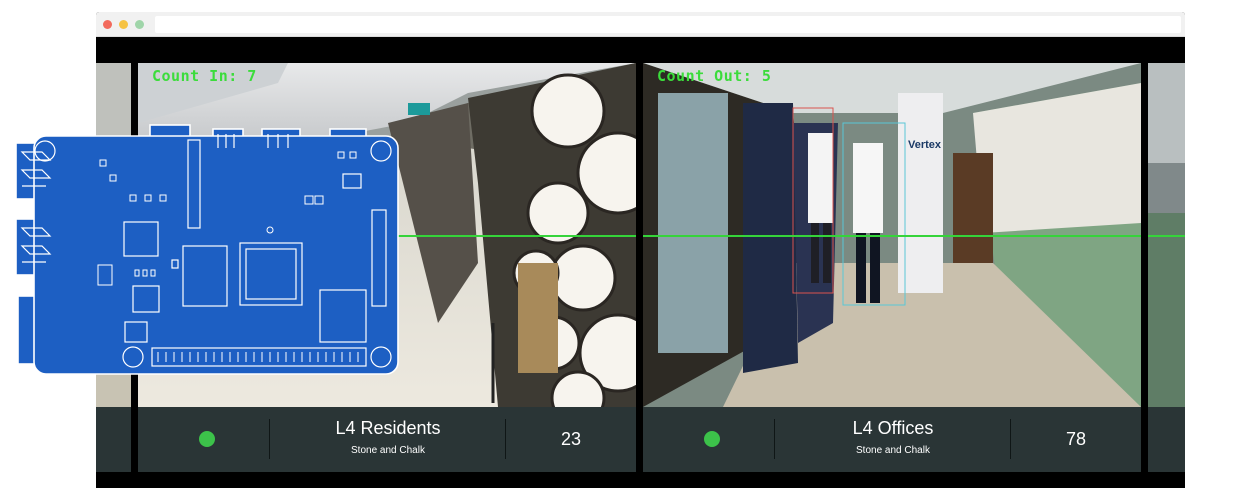 The height and width of the screenshot is (500, 1259). Describe the element at coordinates (571, 439) in the screenshot. I see `camera-count: 23` at that location.